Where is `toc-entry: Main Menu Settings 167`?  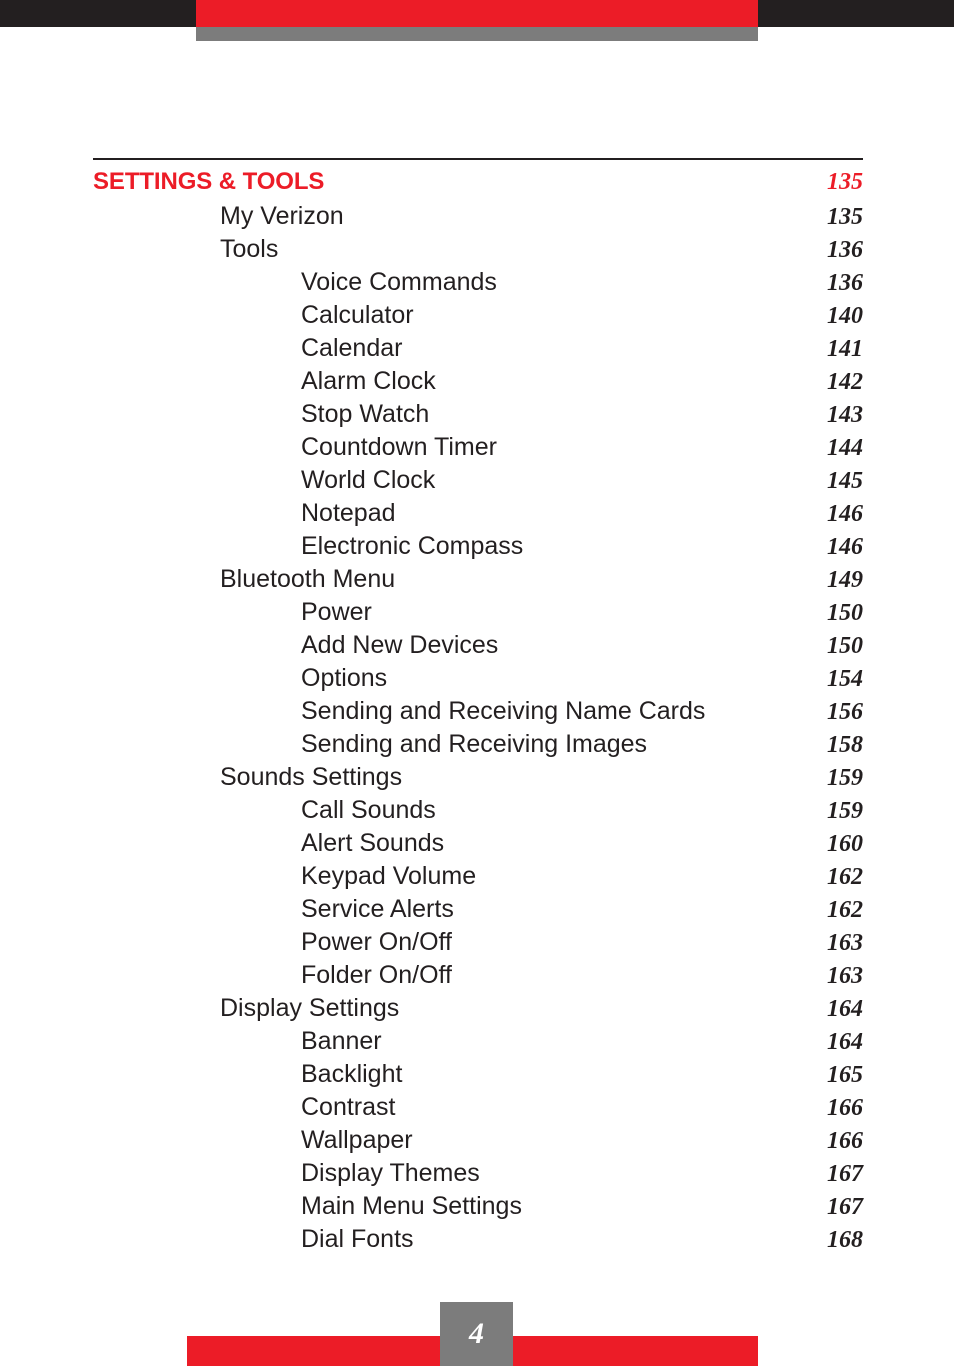
toc-entry: Main Menu Settings 167 is located at coordinates (478, 1206).